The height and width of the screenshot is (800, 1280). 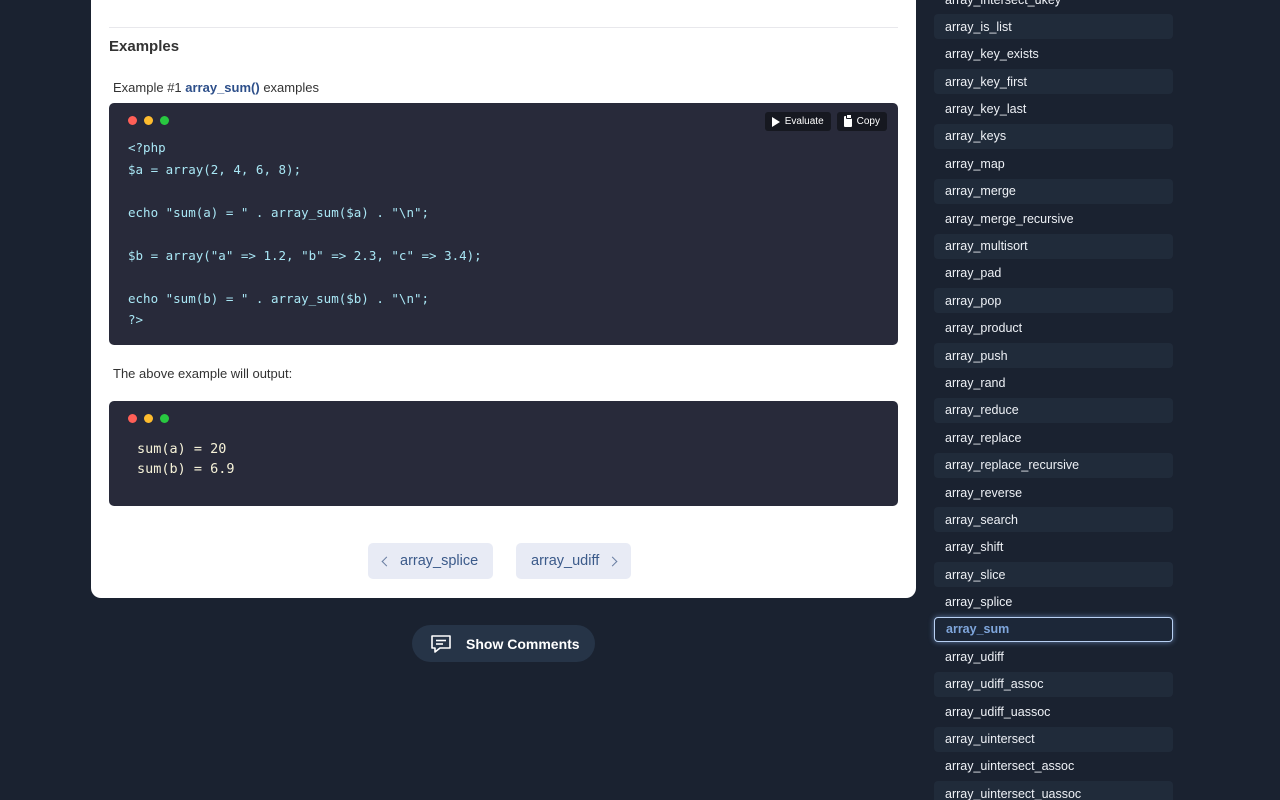 I want to click on output-caption: The above example will output:, so click(x=203, y=373).